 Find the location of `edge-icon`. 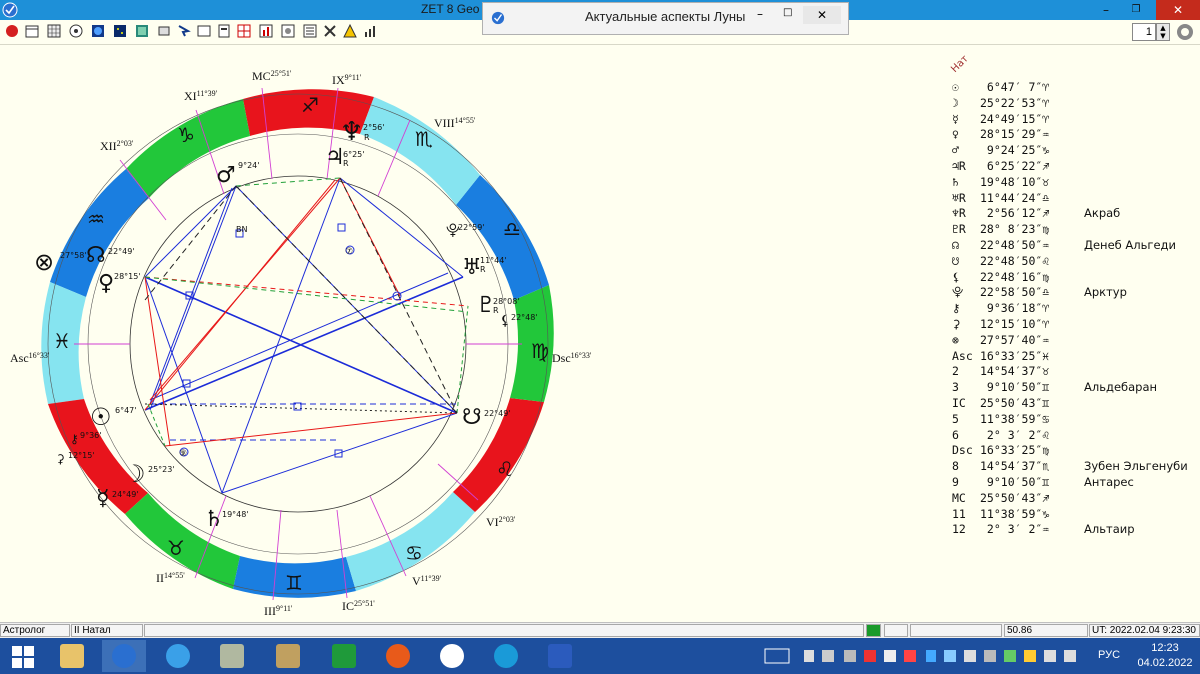

edge-icon is located at coordinates (506, 656).